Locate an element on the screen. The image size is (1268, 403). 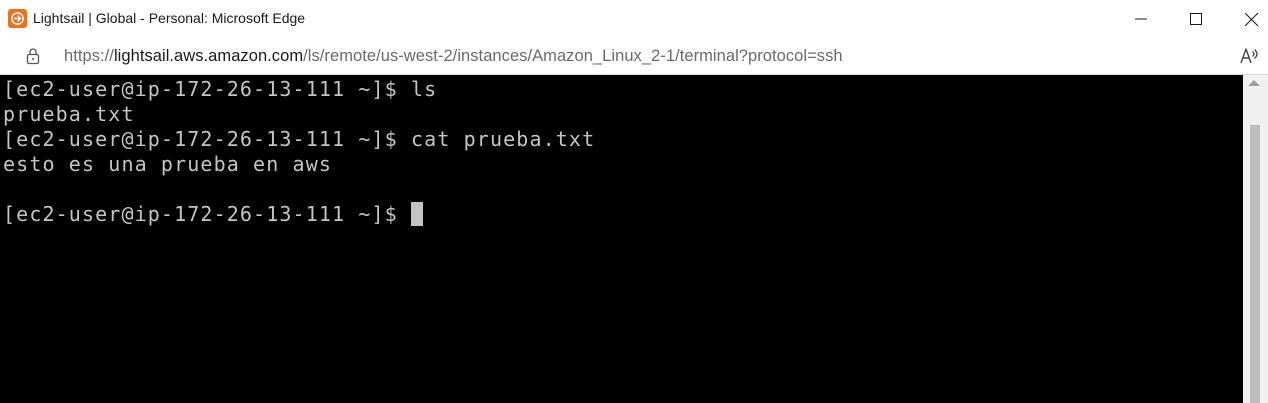
lightsail-icon is located at coordinates (17, 18).